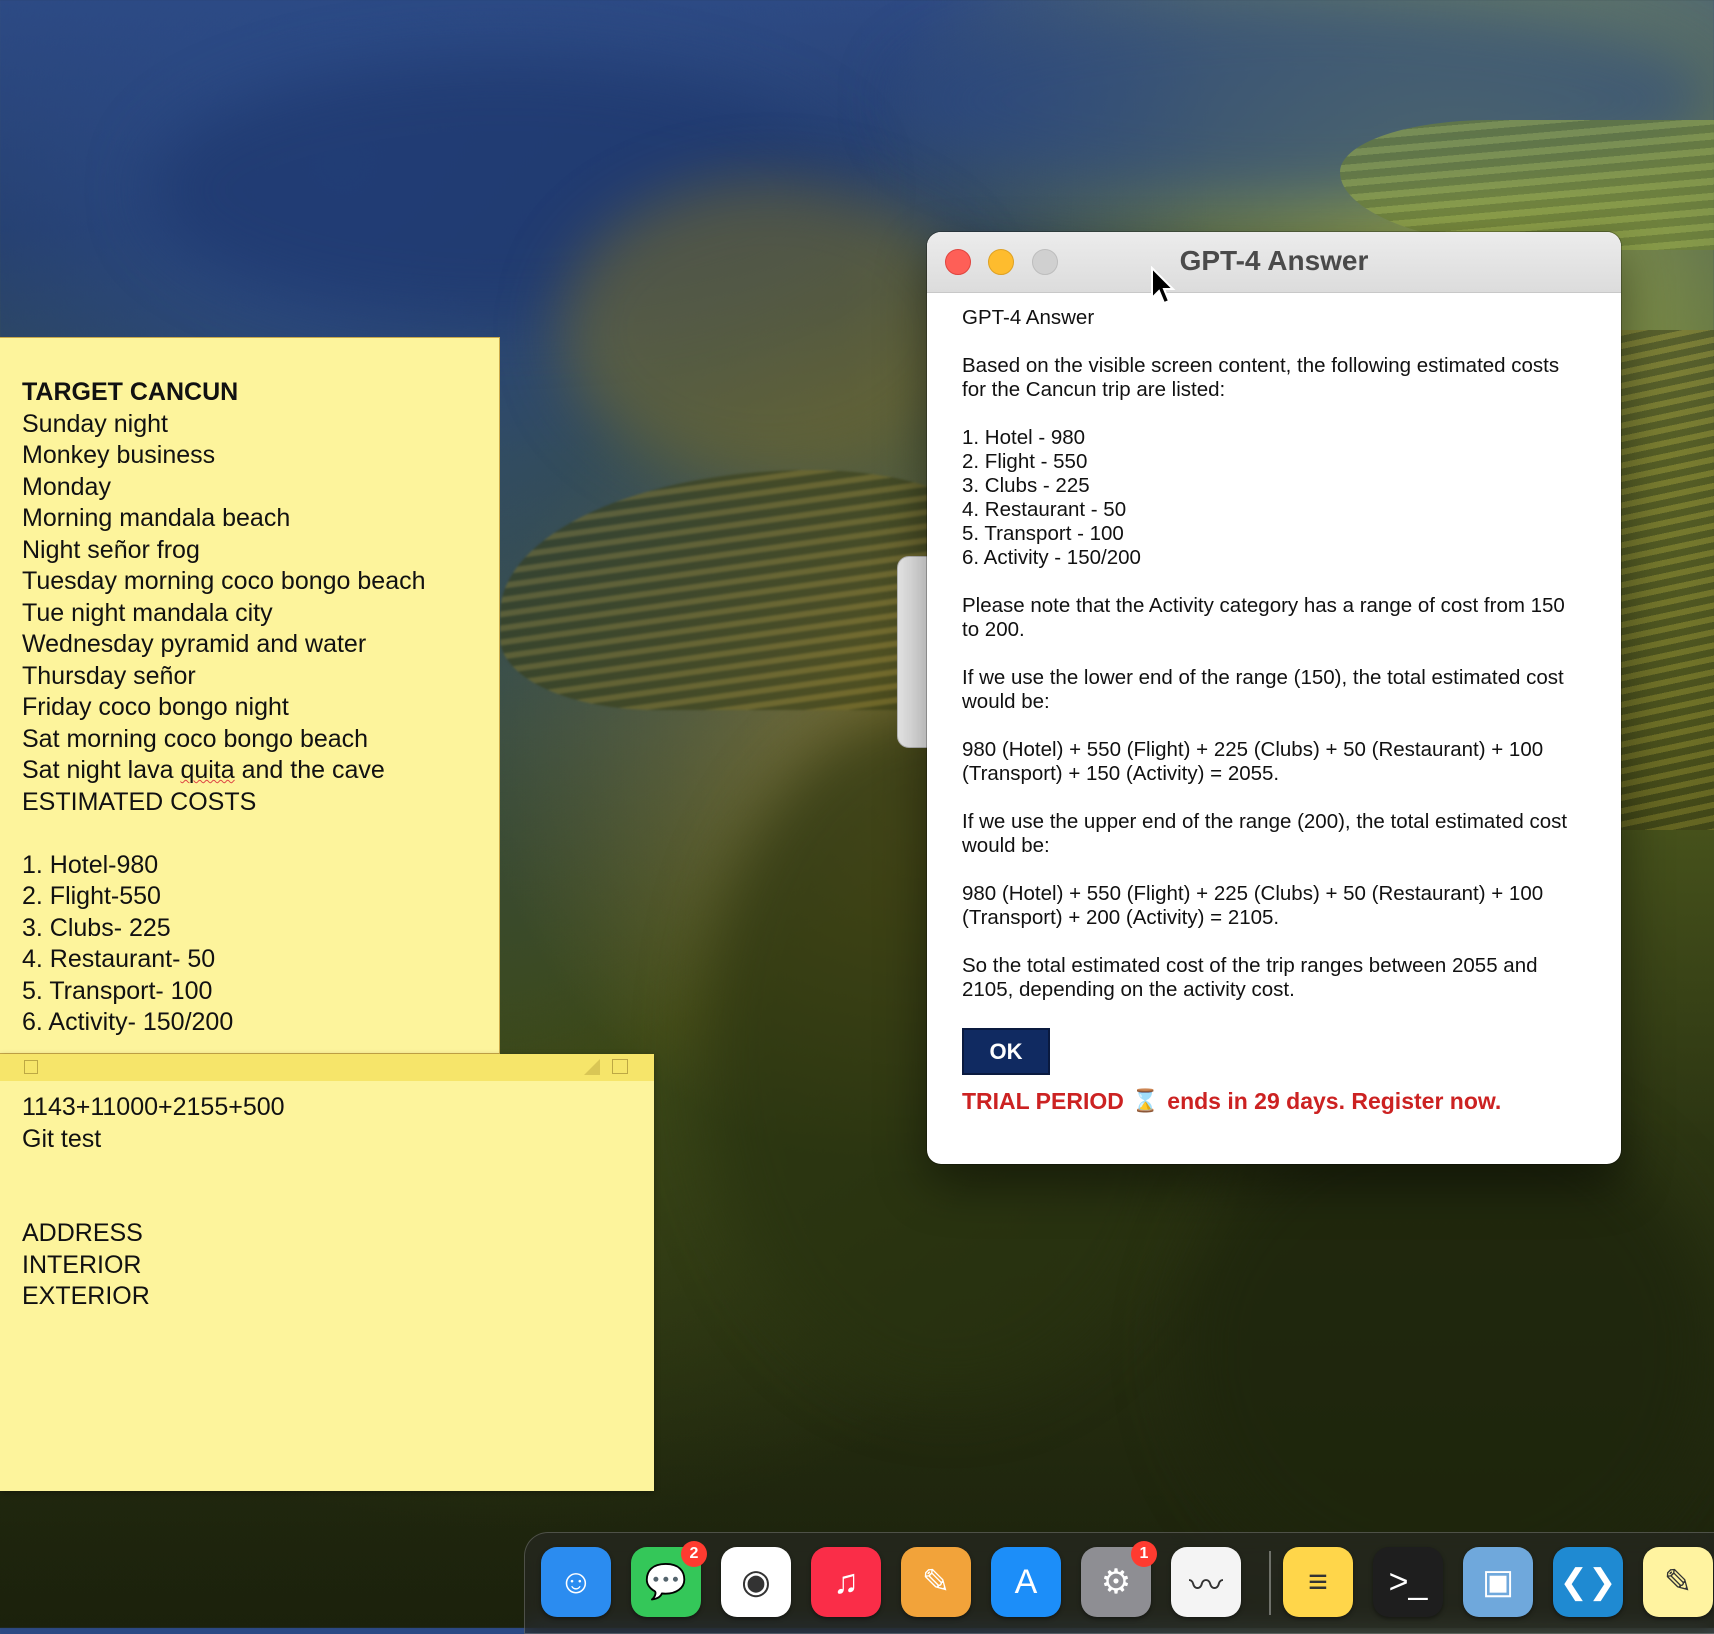 Image resolution: width=1714 pixels, height=1634 pixels. I want to click on note-line: Morning mandala beach, so click(156, 518).